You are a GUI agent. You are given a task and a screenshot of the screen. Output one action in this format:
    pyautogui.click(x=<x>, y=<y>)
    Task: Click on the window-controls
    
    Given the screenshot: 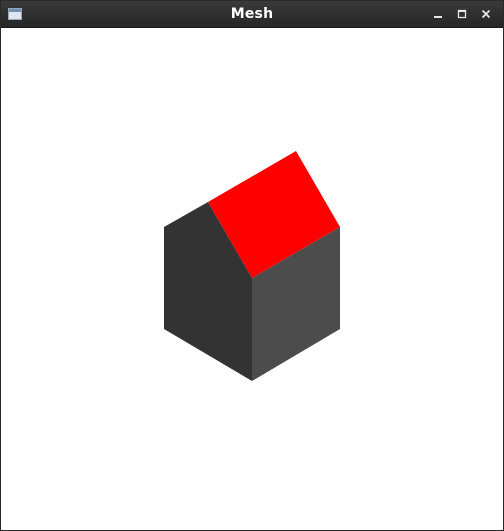 What is the action you would take?
    pyautogui.click(x=462, y=14)
    